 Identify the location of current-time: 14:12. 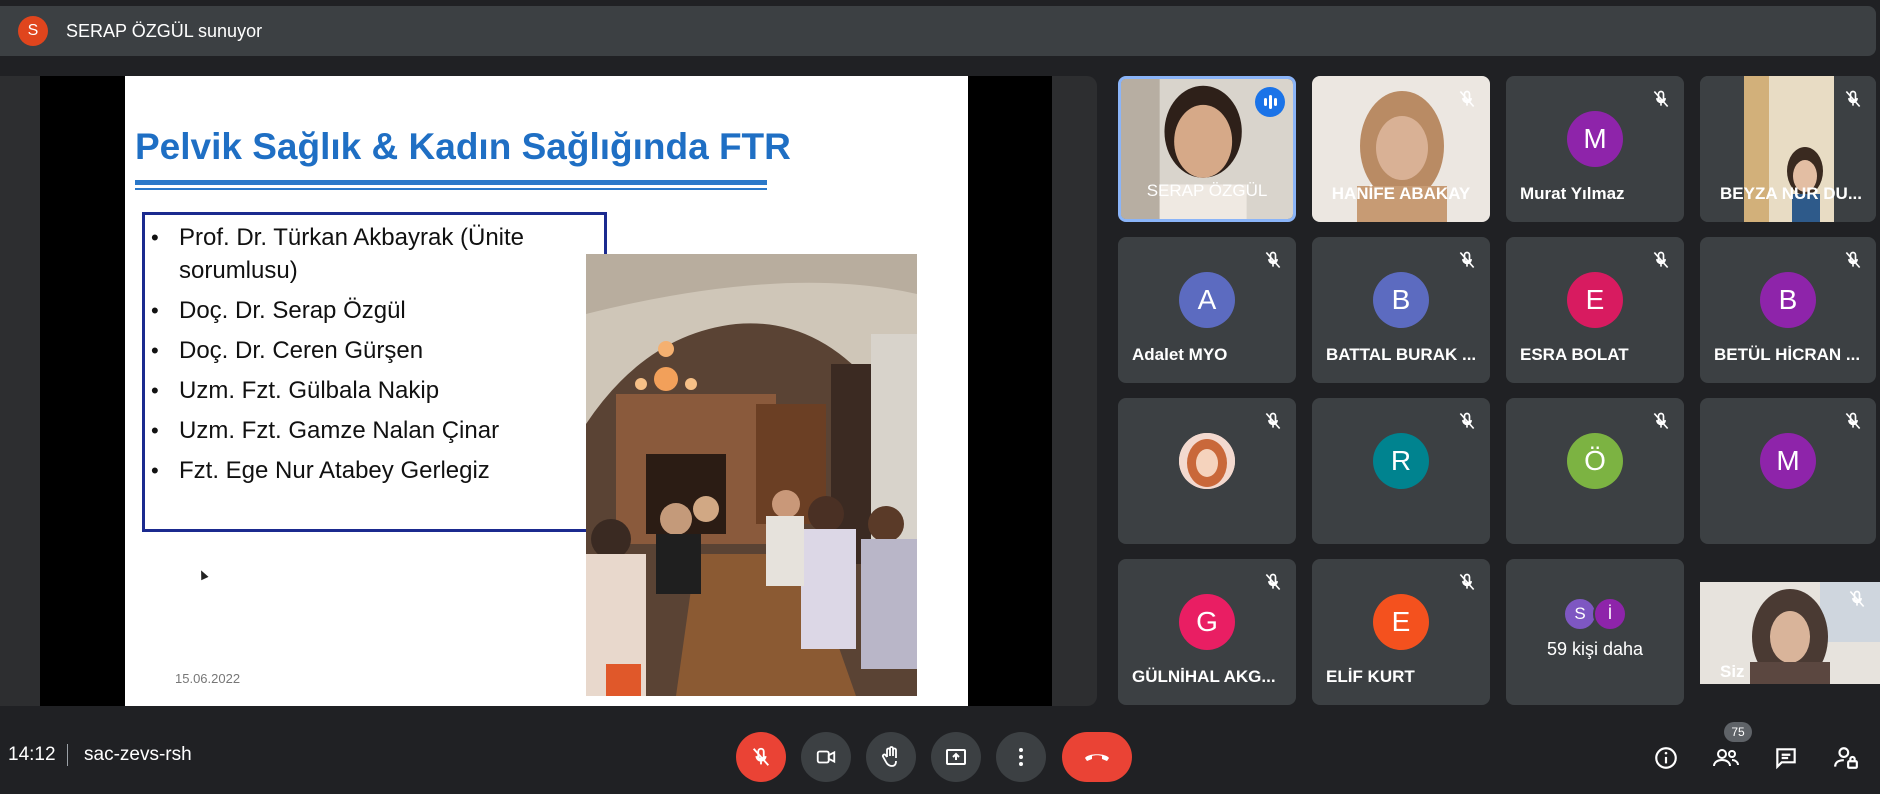
(32, 754).